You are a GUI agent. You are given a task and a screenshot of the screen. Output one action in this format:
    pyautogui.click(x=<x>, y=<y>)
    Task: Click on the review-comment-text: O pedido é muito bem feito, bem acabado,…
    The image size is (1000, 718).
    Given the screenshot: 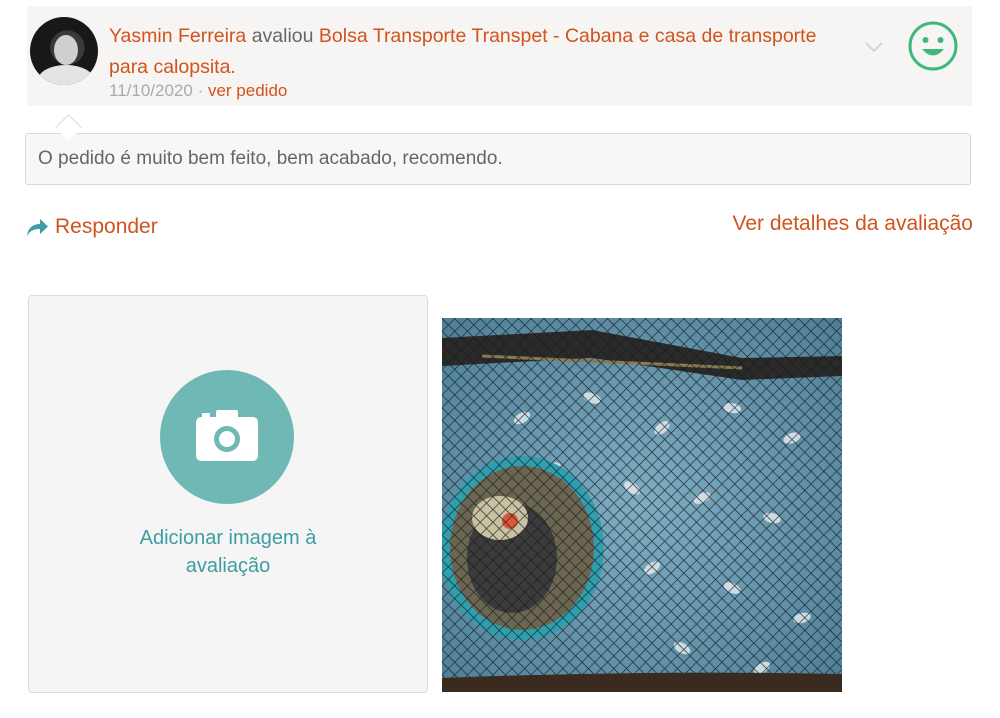 What is the action you would take?
    pyautogui.click(x=270, y=158)
    